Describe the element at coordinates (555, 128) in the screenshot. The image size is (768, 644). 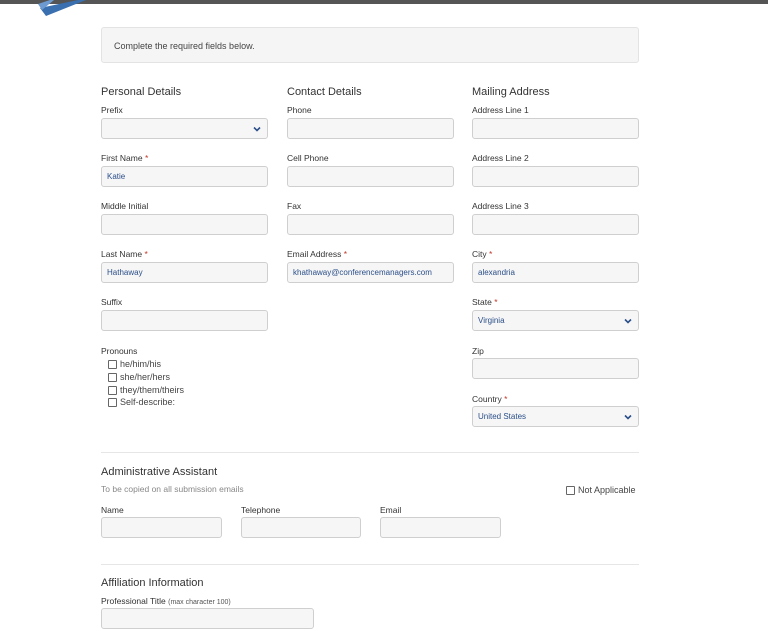
I see `address-line-1-field` at that location.